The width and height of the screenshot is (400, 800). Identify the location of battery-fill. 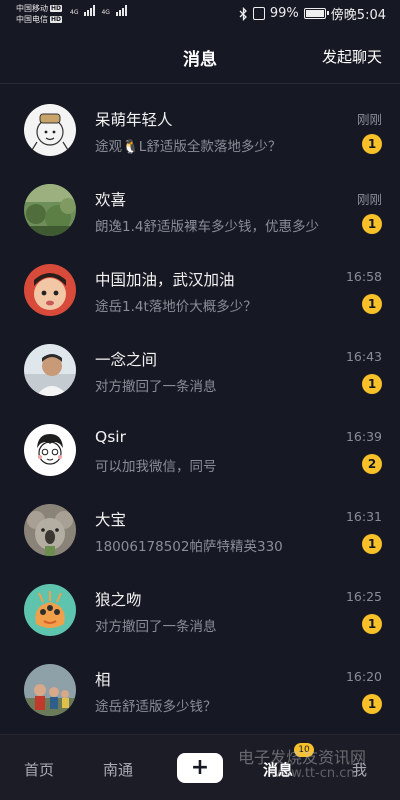
(314, 13).